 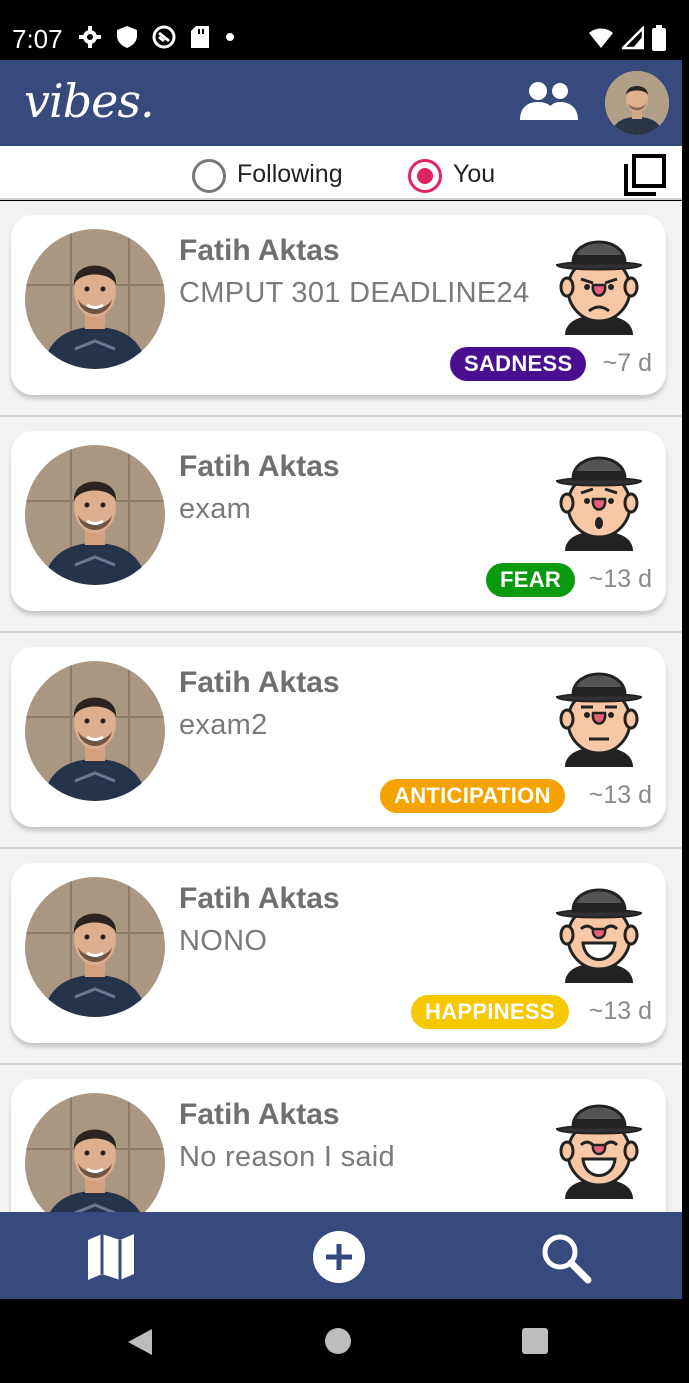 I want to click on wifi-icon, so click(x=601, y=38).